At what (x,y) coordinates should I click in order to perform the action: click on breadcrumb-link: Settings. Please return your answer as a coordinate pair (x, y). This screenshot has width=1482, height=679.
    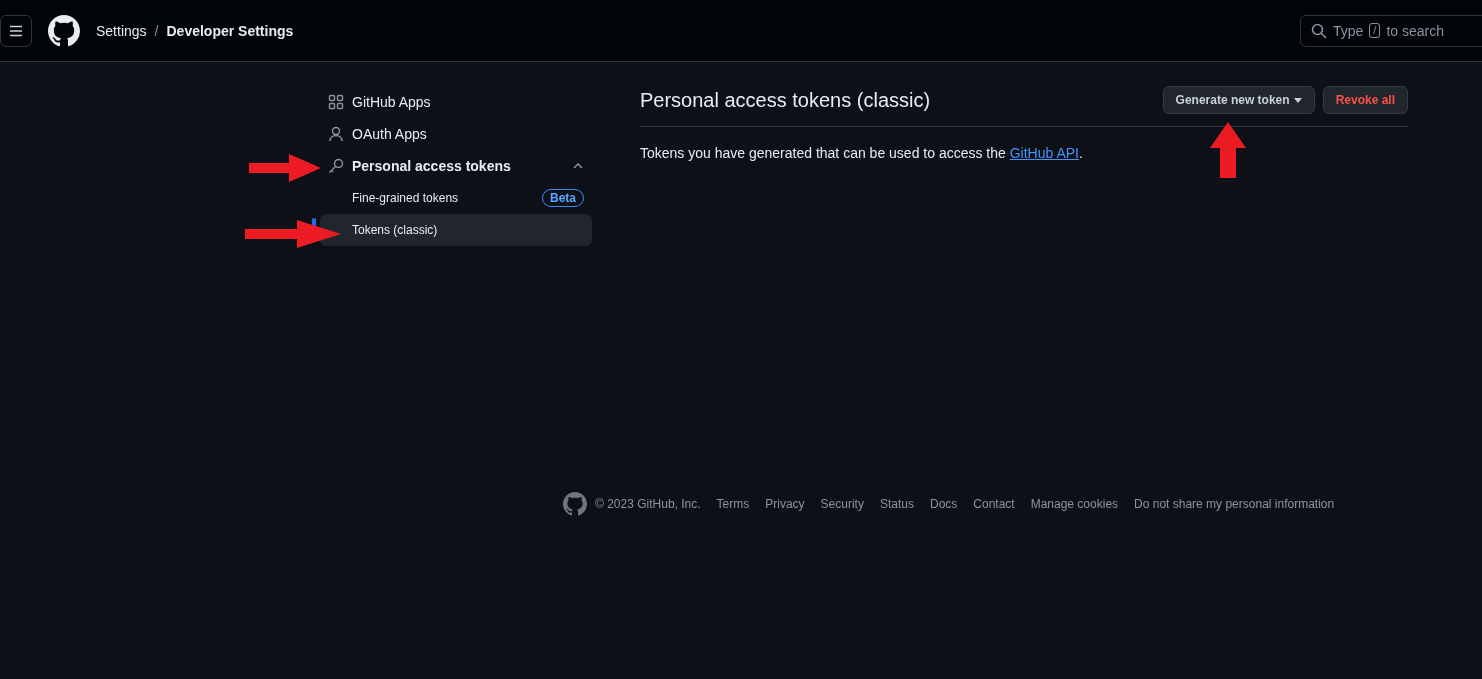
    Looking at the image, I should click on (121, 30).